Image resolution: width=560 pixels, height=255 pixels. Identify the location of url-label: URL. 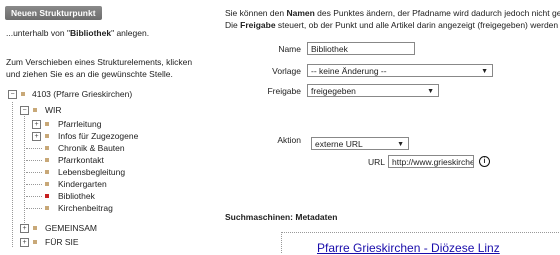
(376, 162).